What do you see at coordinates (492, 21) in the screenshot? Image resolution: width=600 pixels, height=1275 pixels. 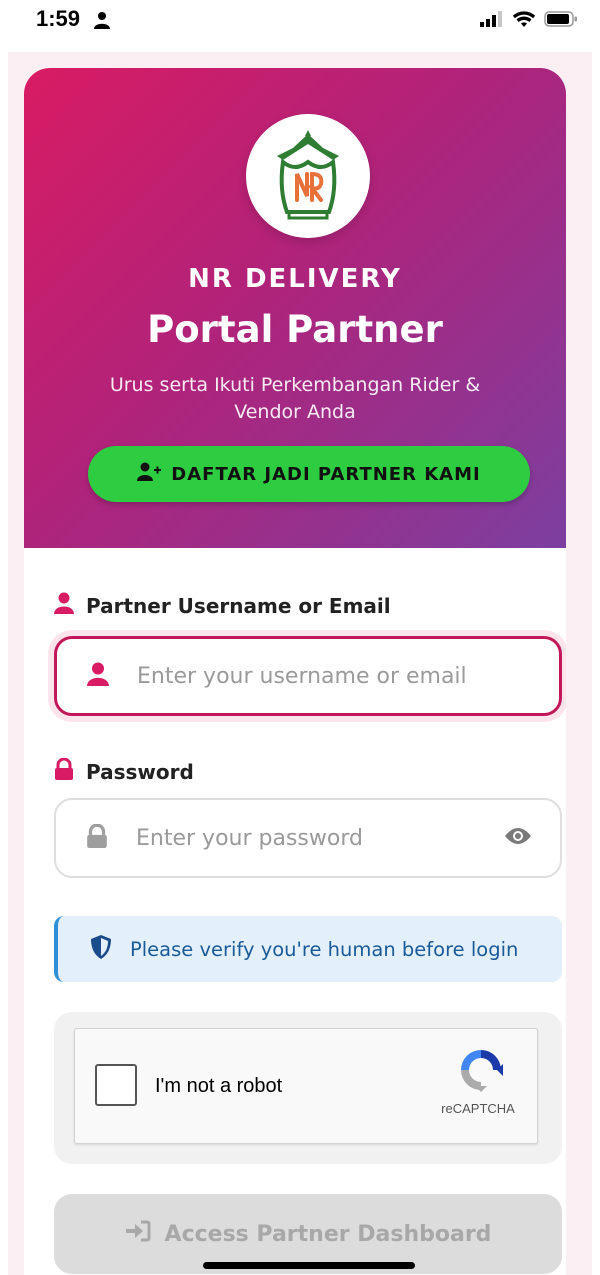 I see `signal-icon` at bounding box center [492, 21].